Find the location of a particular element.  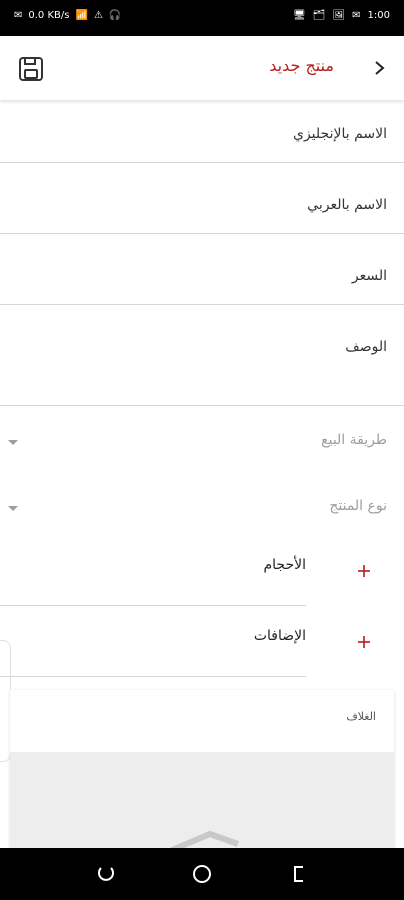

sizes-label: الأحجام is located at coordinates (285, 565).